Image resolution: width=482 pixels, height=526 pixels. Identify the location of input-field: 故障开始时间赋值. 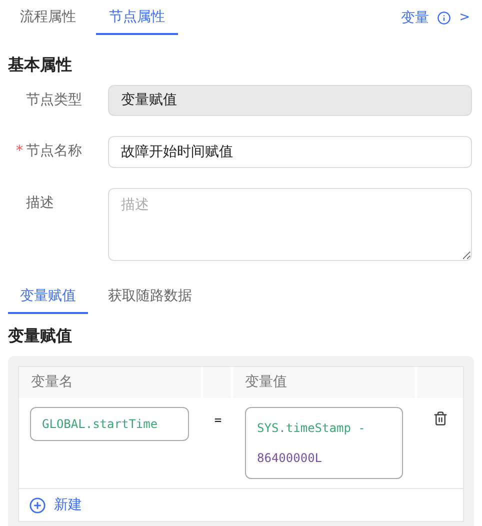
(290, 152).